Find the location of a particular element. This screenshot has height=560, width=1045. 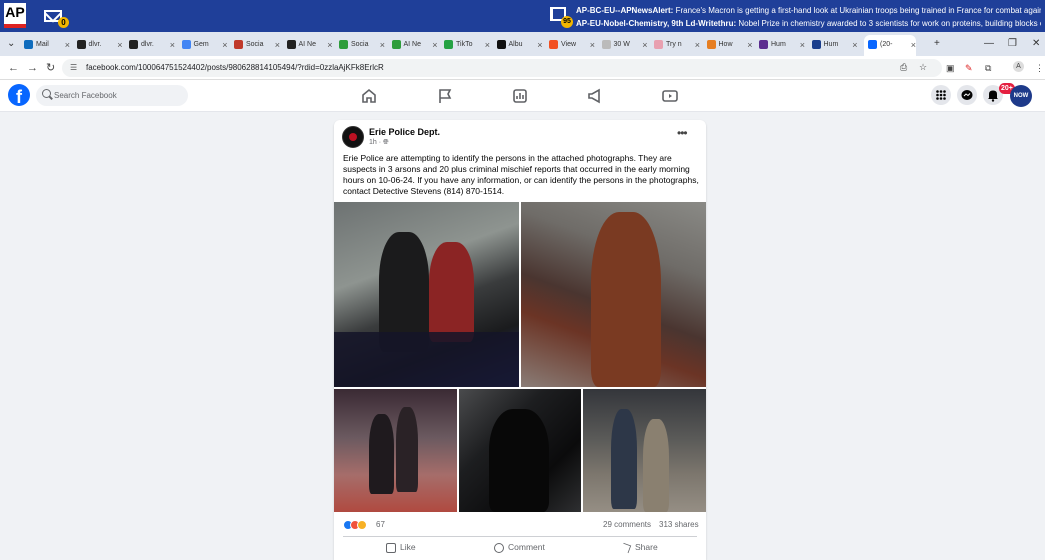

tab-search-icon: ⌄ is located at coordinates (11, 44).